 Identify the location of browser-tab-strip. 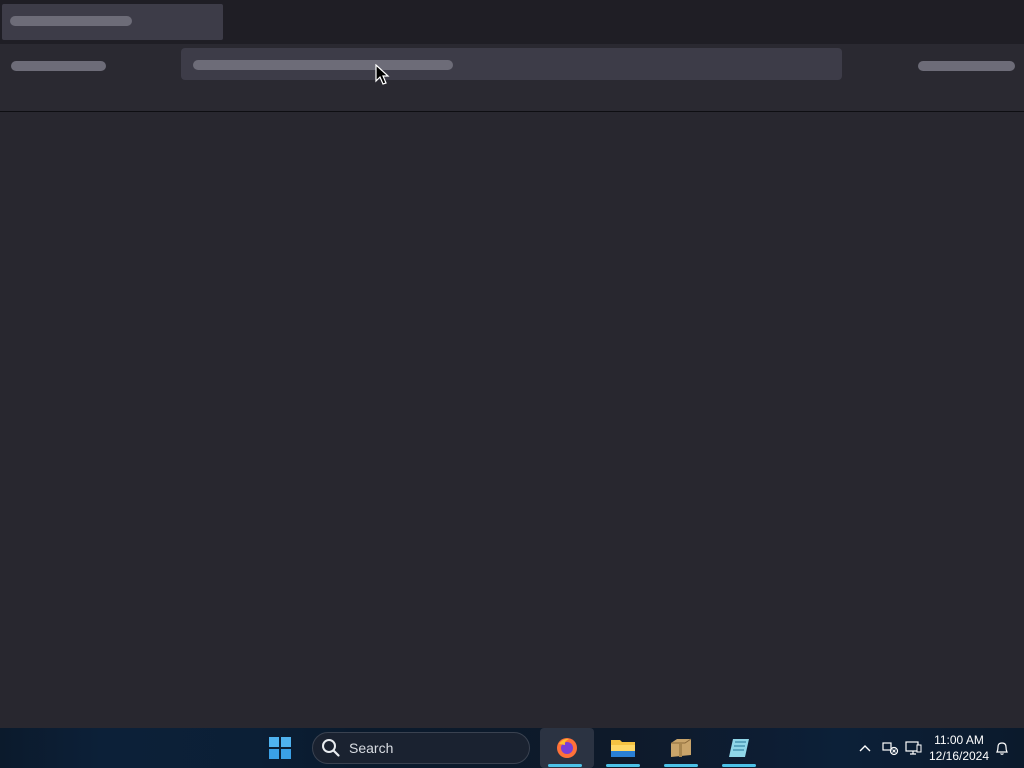
(512, 22).